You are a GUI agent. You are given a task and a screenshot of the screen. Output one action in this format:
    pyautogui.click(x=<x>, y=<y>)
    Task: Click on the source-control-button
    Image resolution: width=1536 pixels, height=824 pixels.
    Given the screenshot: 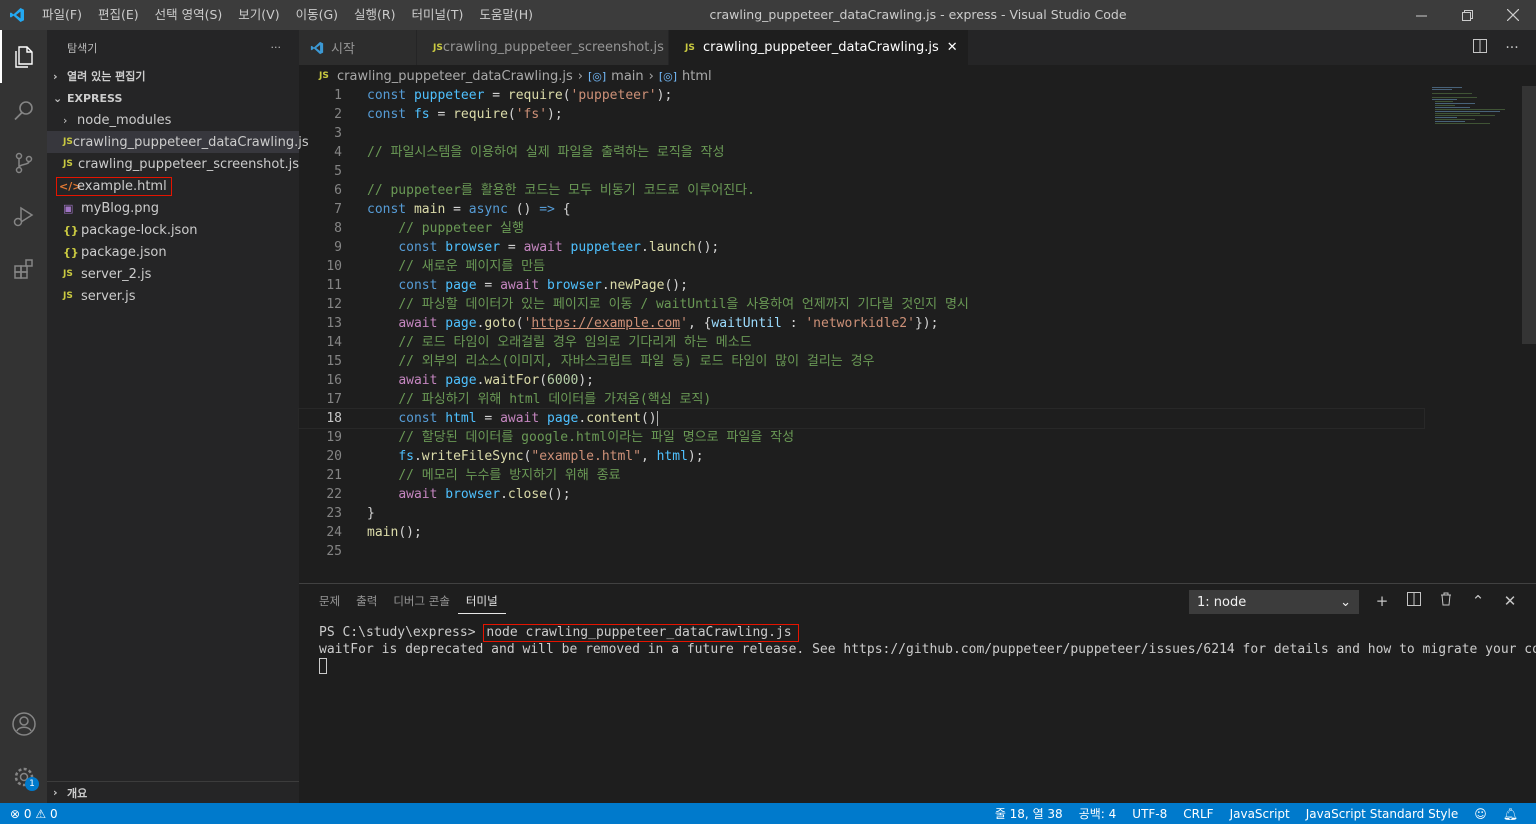 What is the action you would take?
    pyautogui.click(x=23, y=162)
    